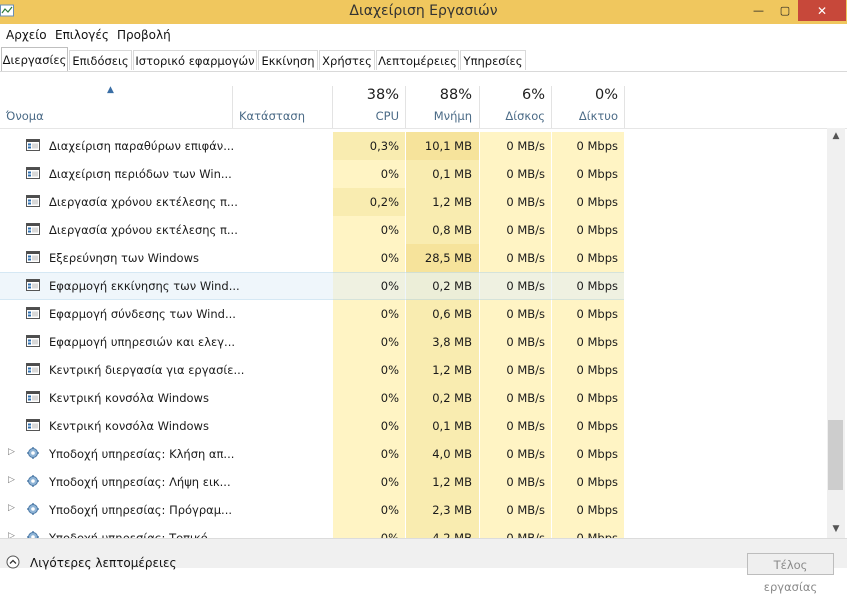  I want to click on scroll-down-arrow-icon: ▼, so click(836, 529).